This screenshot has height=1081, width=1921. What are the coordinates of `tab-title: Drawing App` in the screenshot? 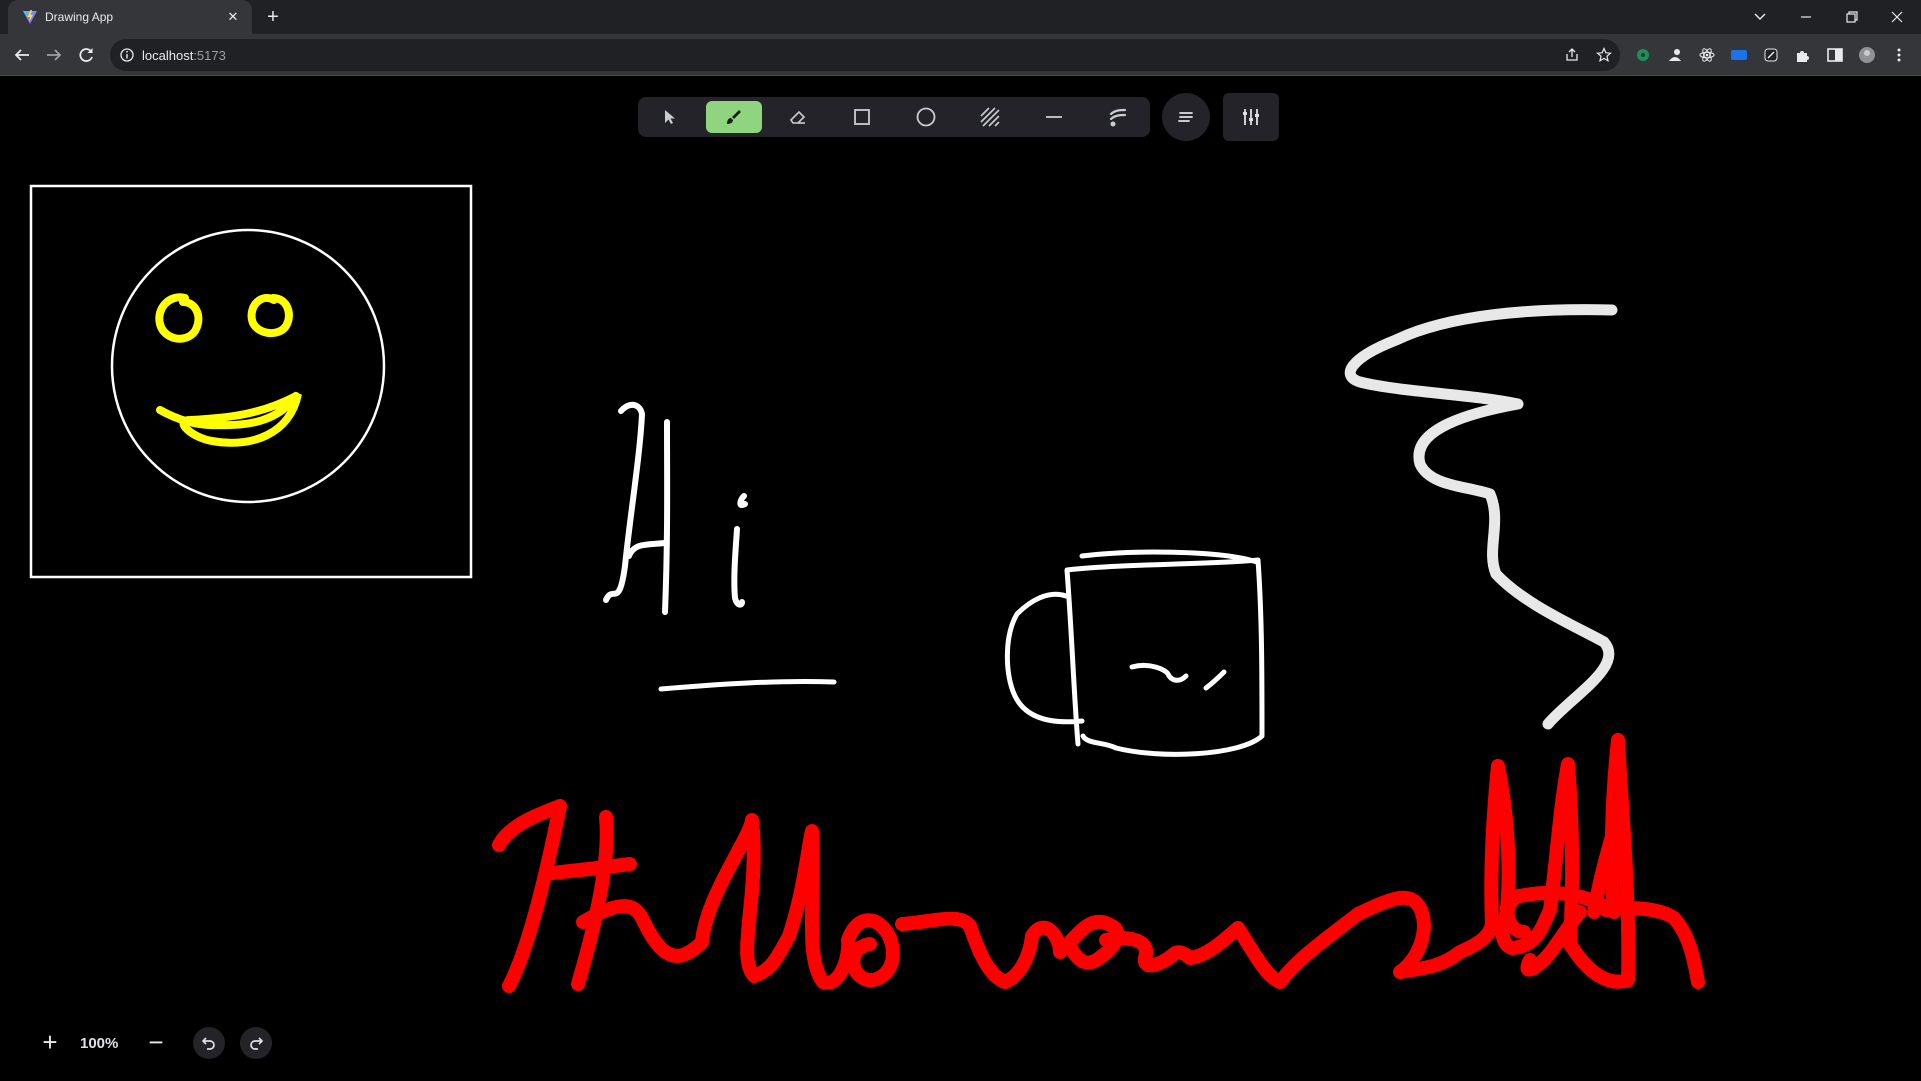 It's located at (79, 17).